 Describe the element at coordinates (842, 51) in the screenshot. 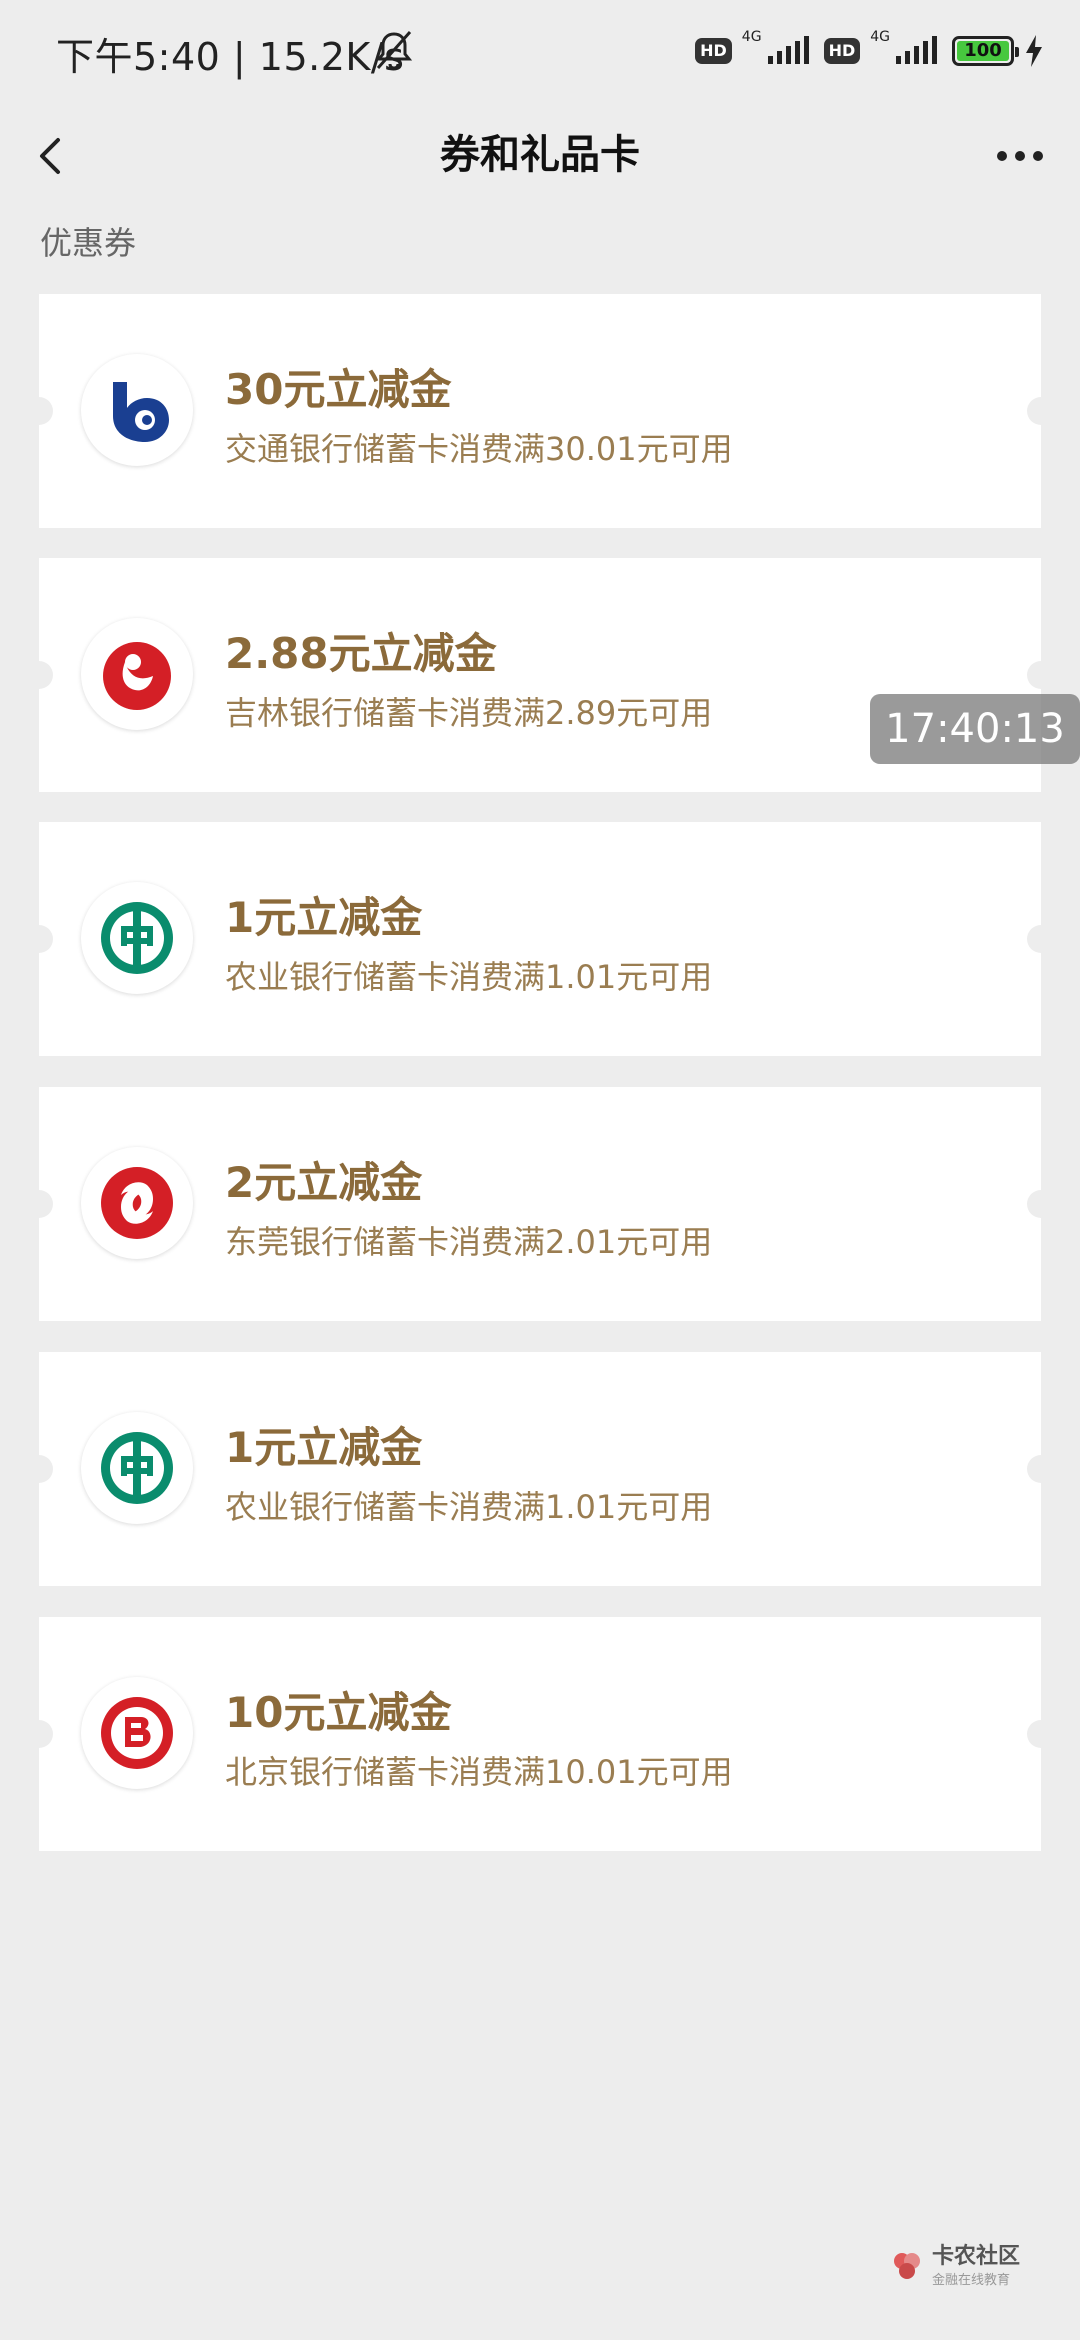

I see `hd-badge-2: HD` at that location.